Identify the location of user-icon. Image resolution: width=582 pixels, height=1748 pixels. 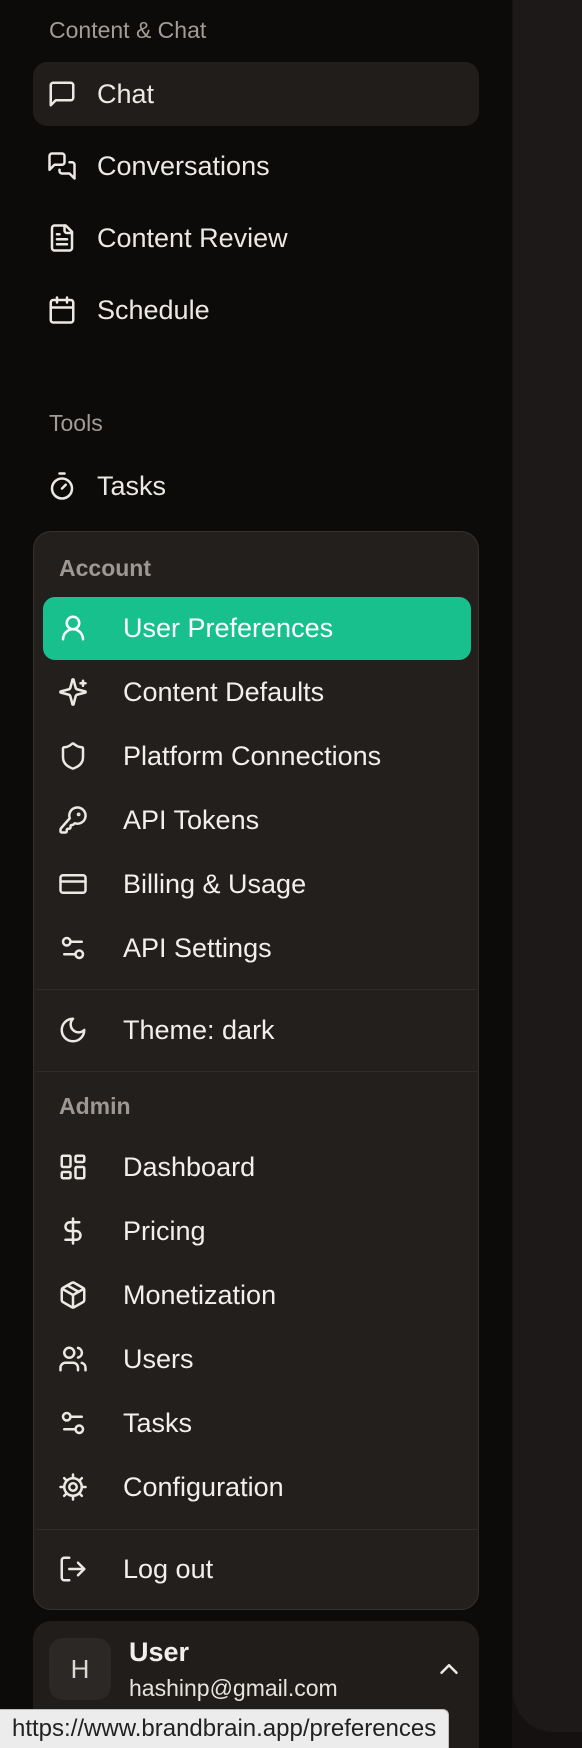
(73, 628).